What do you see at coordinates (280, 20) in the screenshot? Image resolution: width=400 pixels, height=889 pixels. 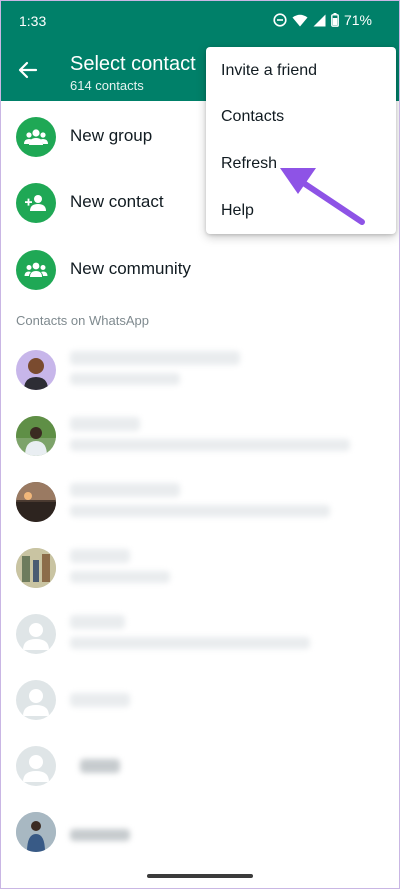 I see `do-not-disturb-icon` at bounding box center [280, 20].